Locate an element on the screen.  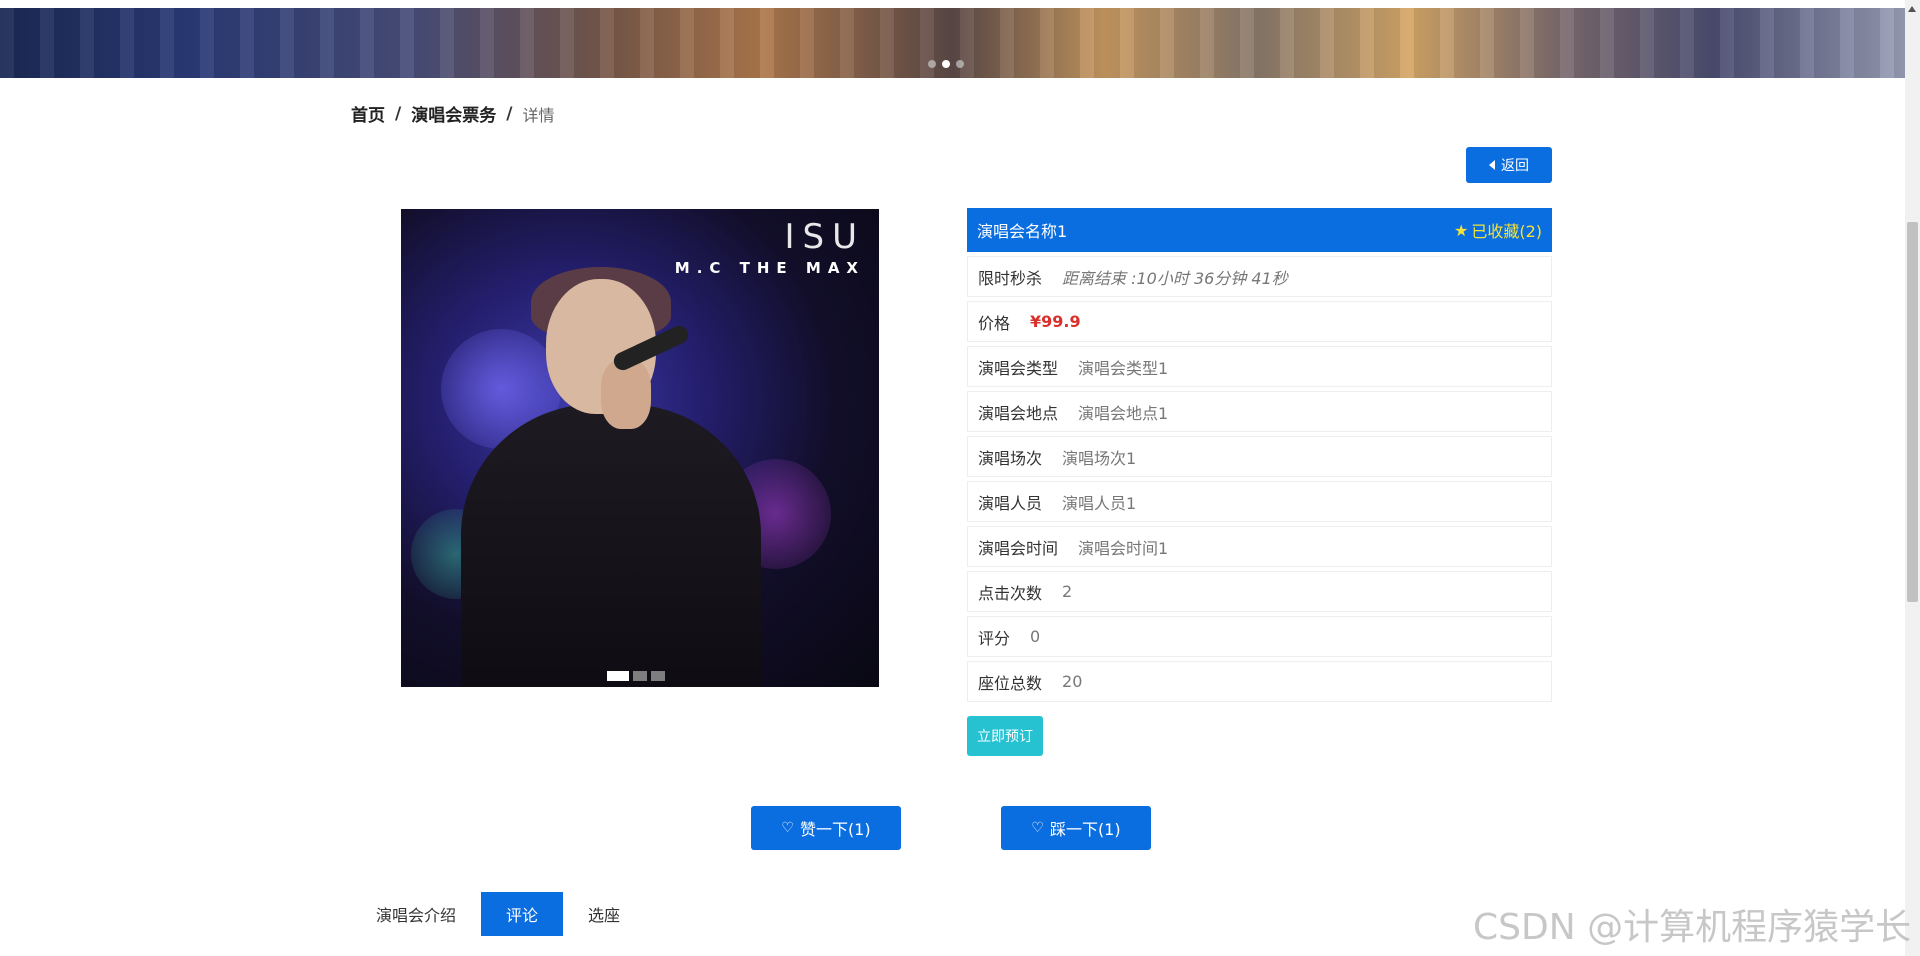
favorite-toggle: ★ 已收藏(2) is located at coordinates (1498, 230).